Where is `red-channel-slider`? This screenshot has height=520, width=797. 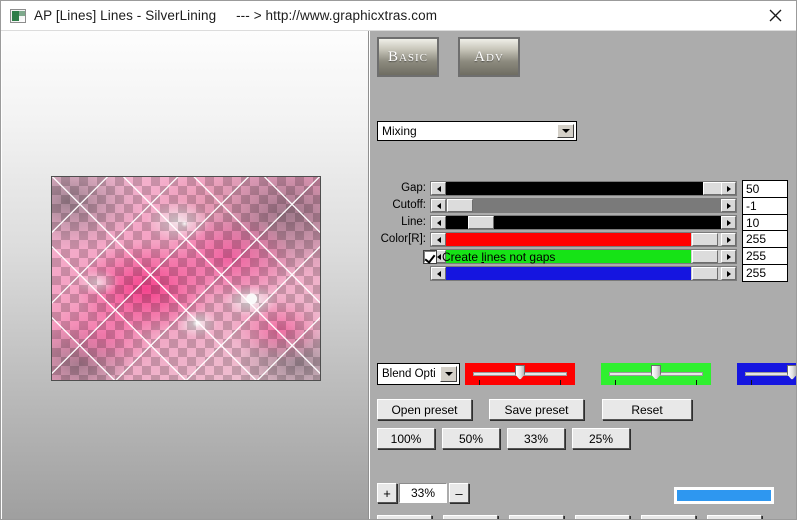 red-channel-slider is located at coordinates (520, 374).